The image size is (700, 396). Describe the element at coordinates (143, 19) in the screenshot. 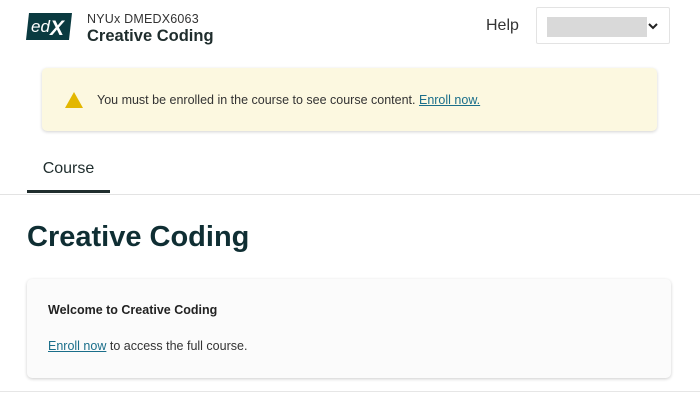

I see `course-org-number: NYUx DMEDX6063` at that location.